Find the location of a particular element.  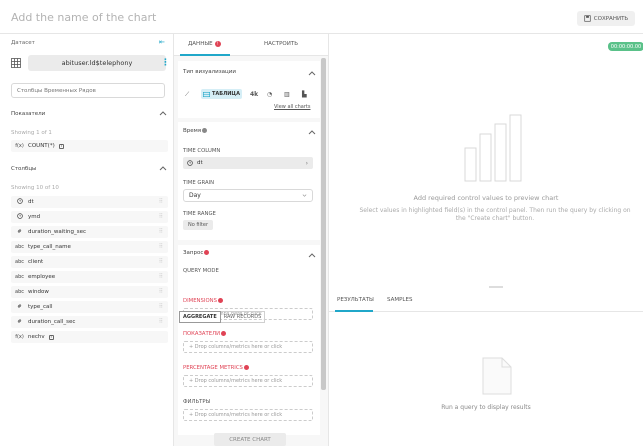

column-item: ymd ⠿ is located at coordinates (89, 217).